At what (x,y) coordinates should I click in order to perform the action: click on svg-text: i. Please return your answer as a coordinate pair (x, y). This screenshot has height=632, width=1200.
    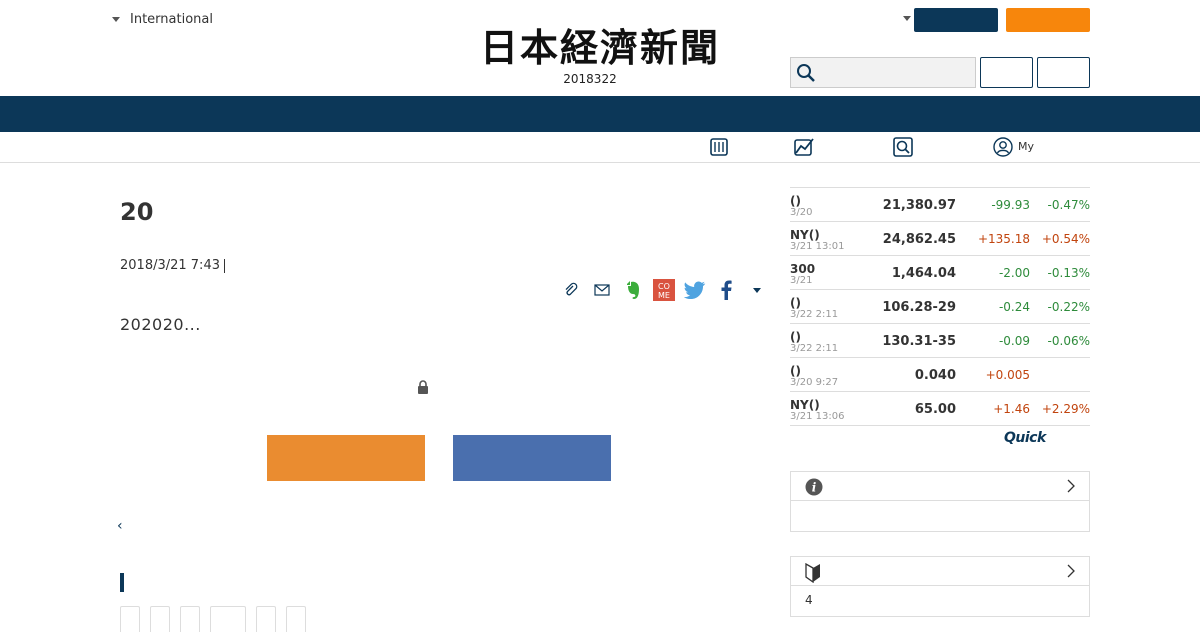
    Looking at the image, I should click on (814, 488).